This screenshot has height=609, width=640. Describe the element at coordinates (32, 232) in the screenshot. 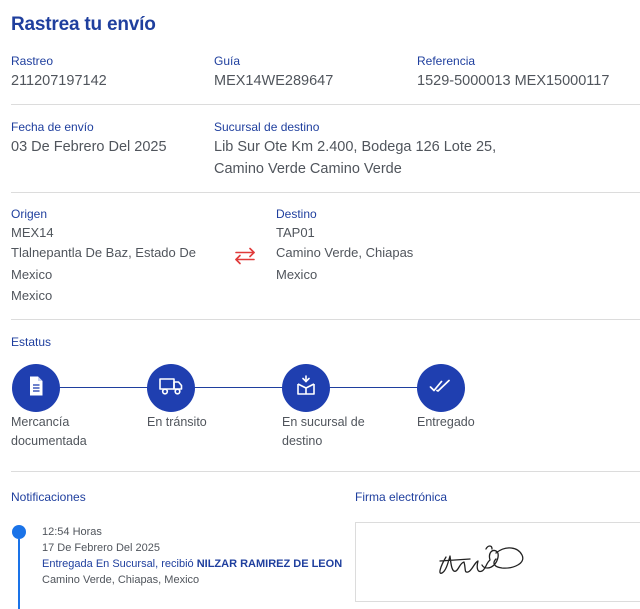

I see `origin-code: MEX14` at that location.